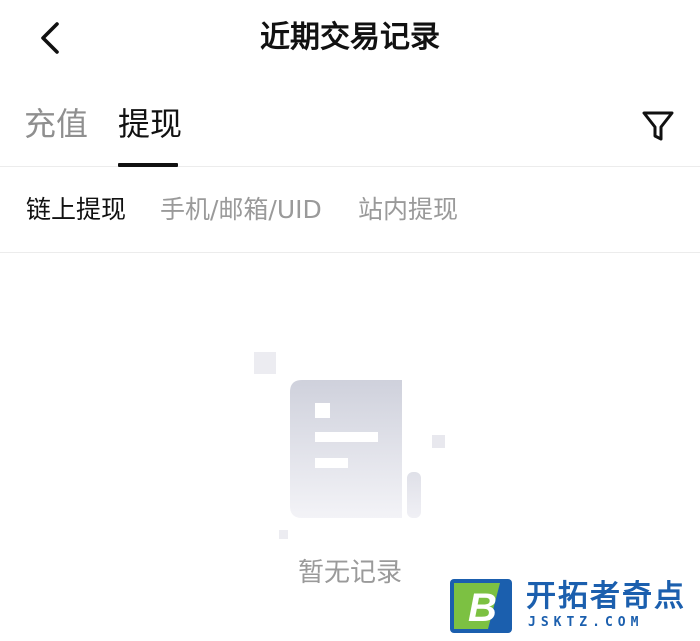 The image size is (700, 641). I want to click on subtab-internal-withdraw: 站内提现, so click(408, 210).